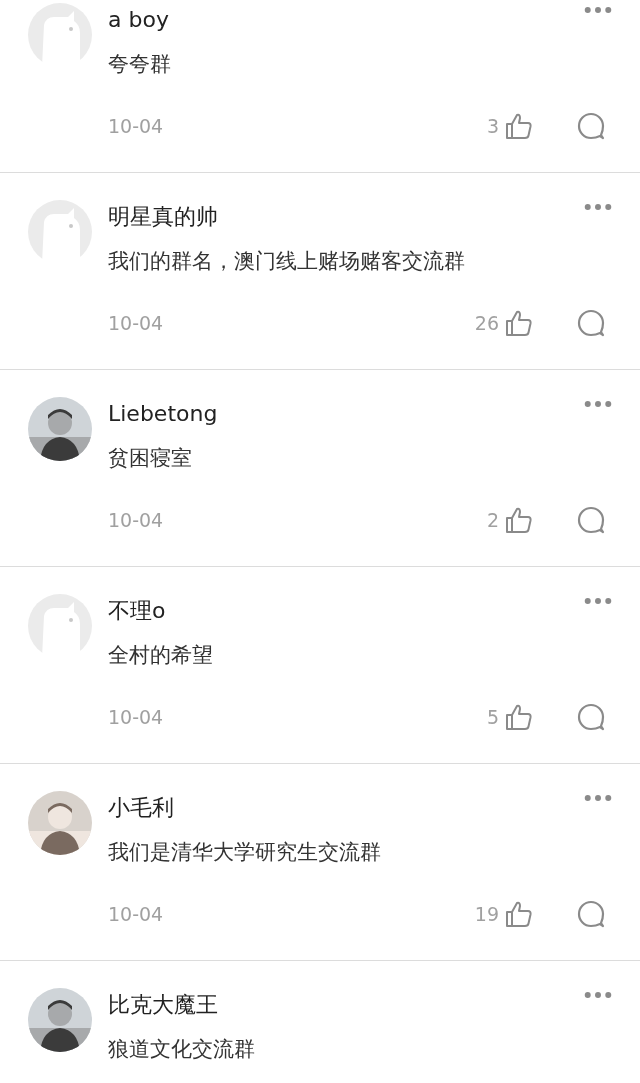 The image size is (640, 1083). I want to click on like-count: 3, so click(492, 126).